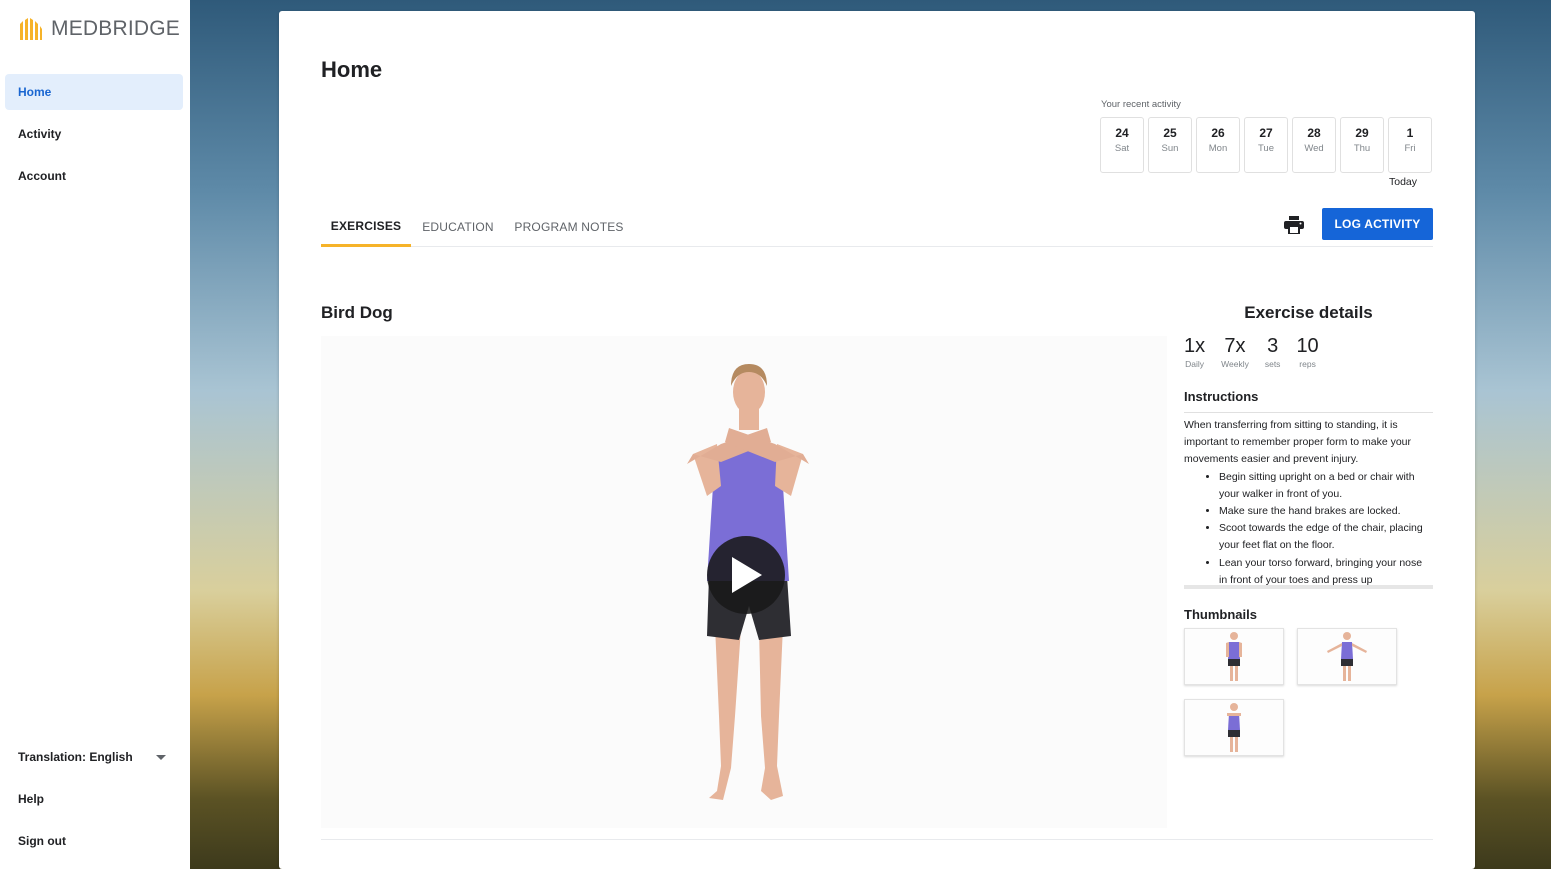 The width and height of the screenshot is (1551, 869). I want to click on translation-label: Translation: English, so click(75, 757).